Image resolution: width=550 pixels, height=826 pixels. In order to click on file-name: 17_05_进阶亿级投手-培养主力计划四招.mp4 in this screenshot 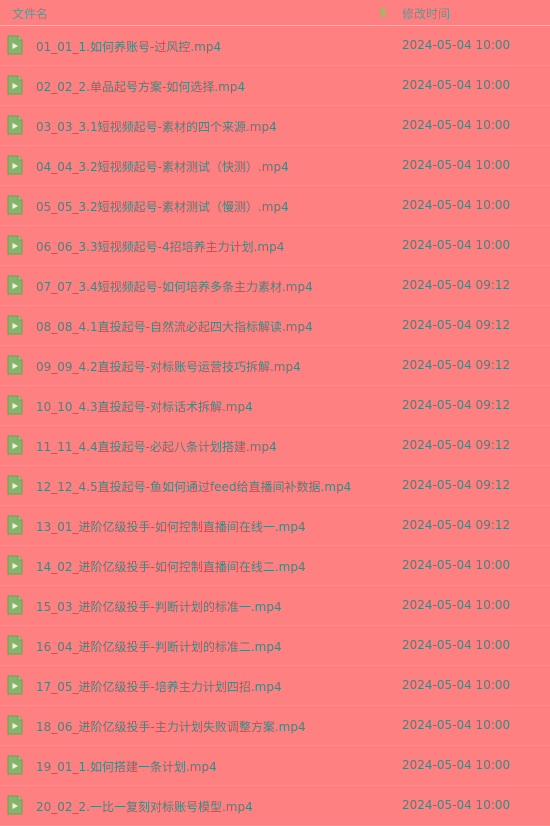, I will do `click(159, 687)`.